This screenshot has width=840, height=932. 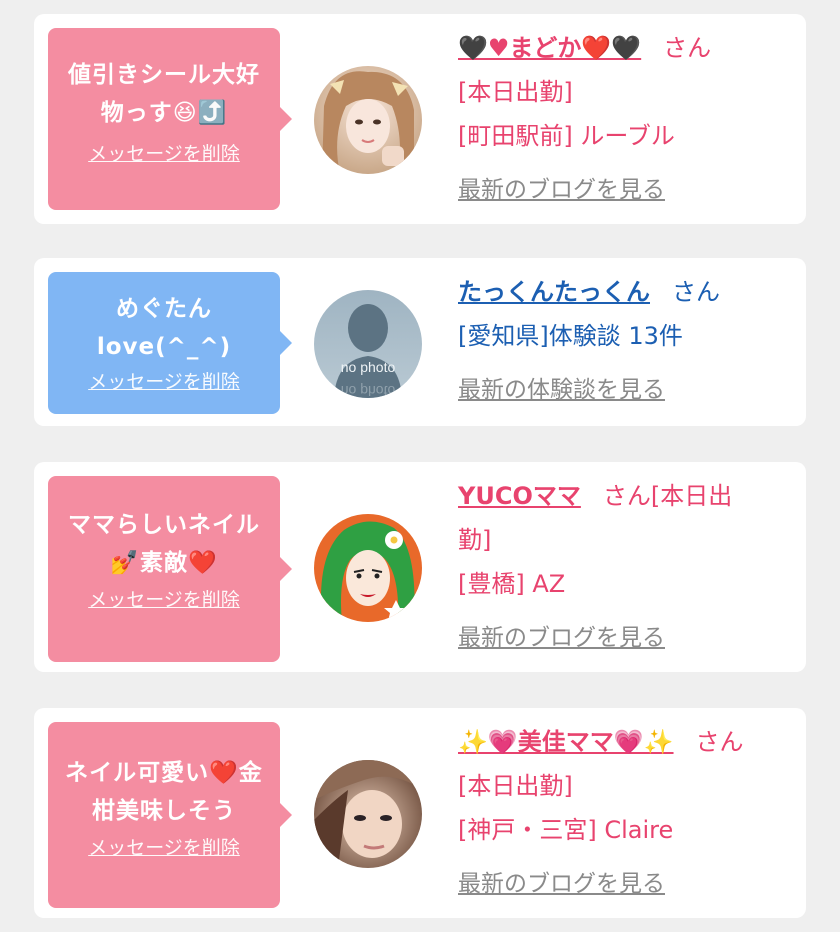 I want to click on message-bubble: 値引きシール大好物っす😆⤴️ メッセージを削除, so click(x=170, y=119).